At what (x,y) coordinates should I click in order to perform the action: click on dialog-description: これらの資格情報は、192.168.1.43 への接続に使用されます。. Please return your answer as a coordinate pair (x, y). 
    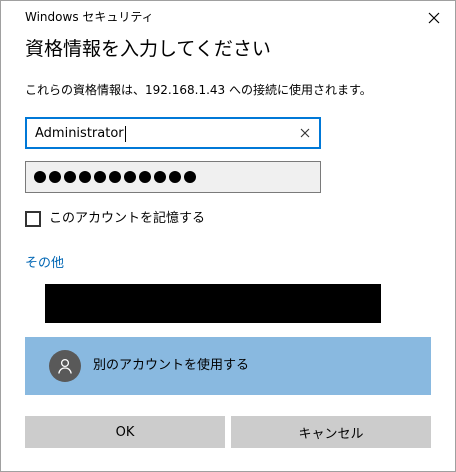
    Looking at the image, I should click on (198, 90).